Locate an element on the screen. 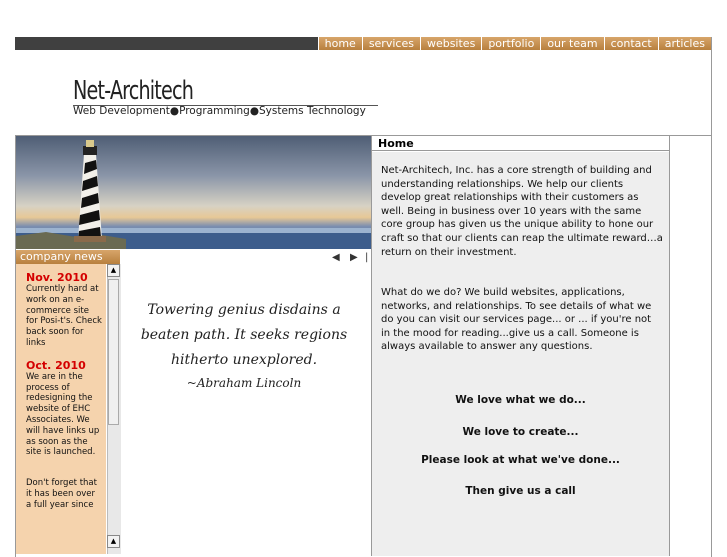  company-news-heading: company news is located at coordinates (68, 257).